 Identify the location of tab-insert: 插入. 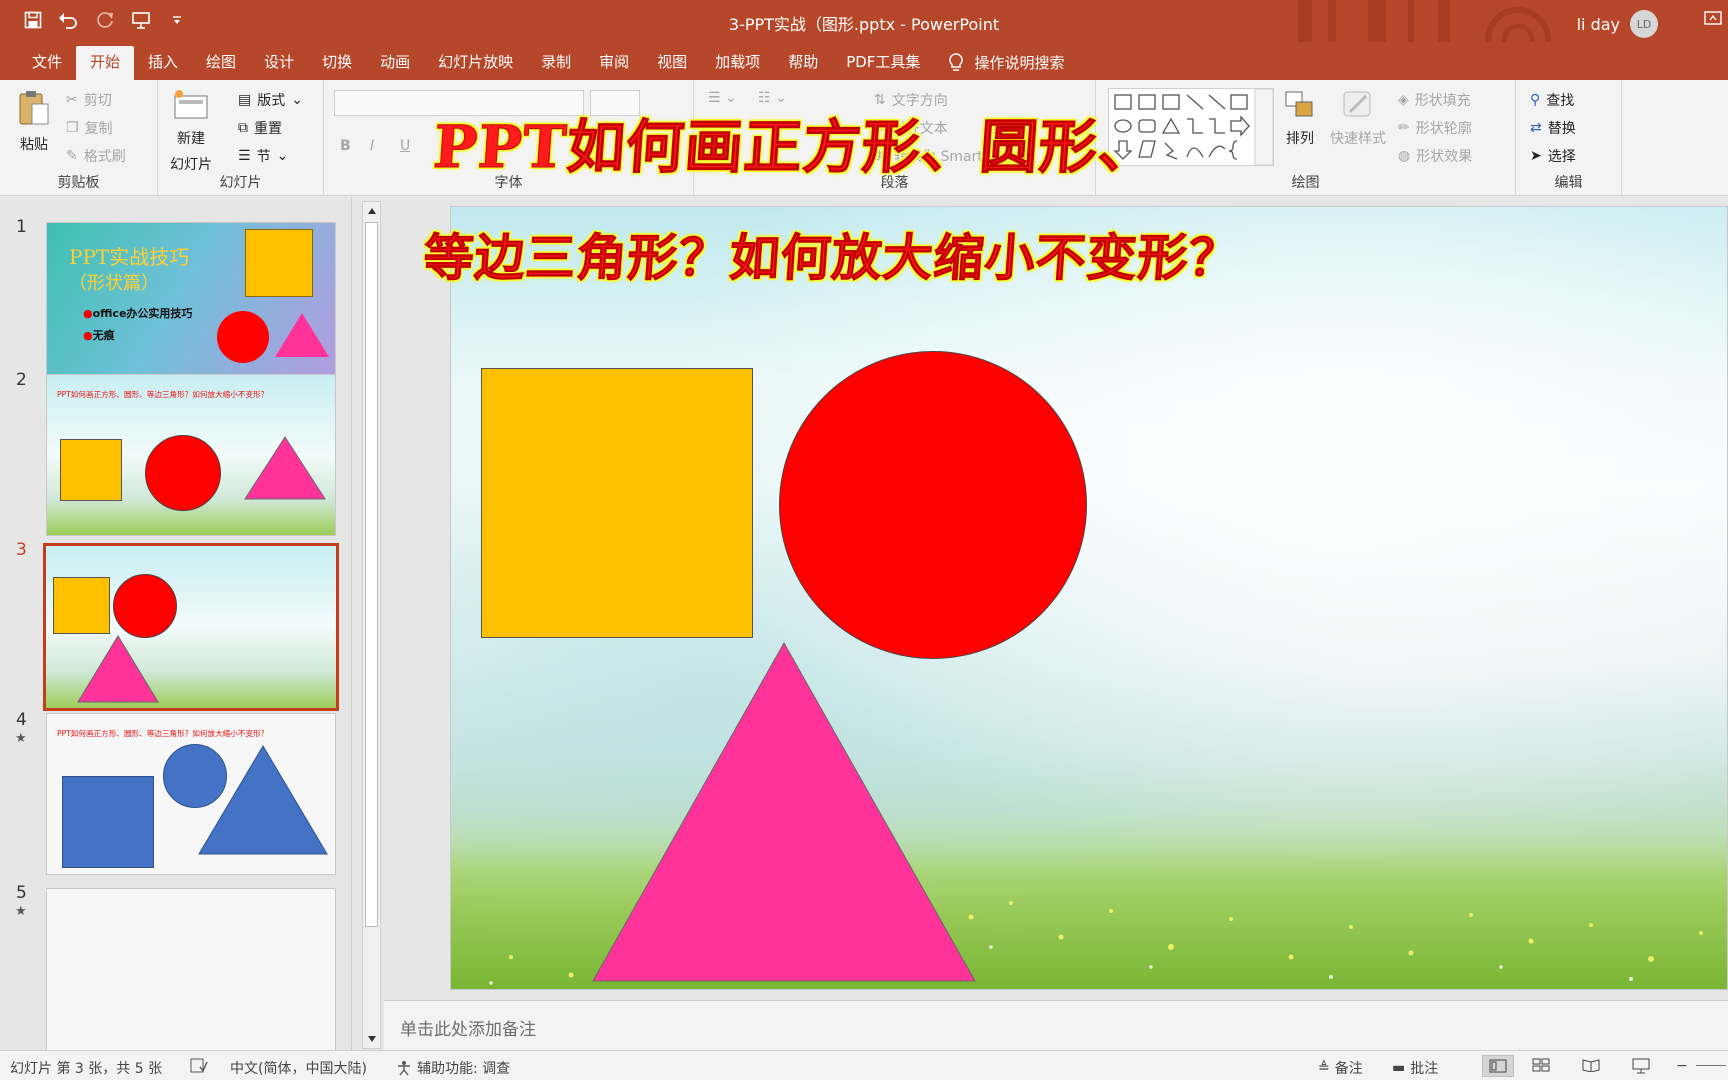
(163, 63).